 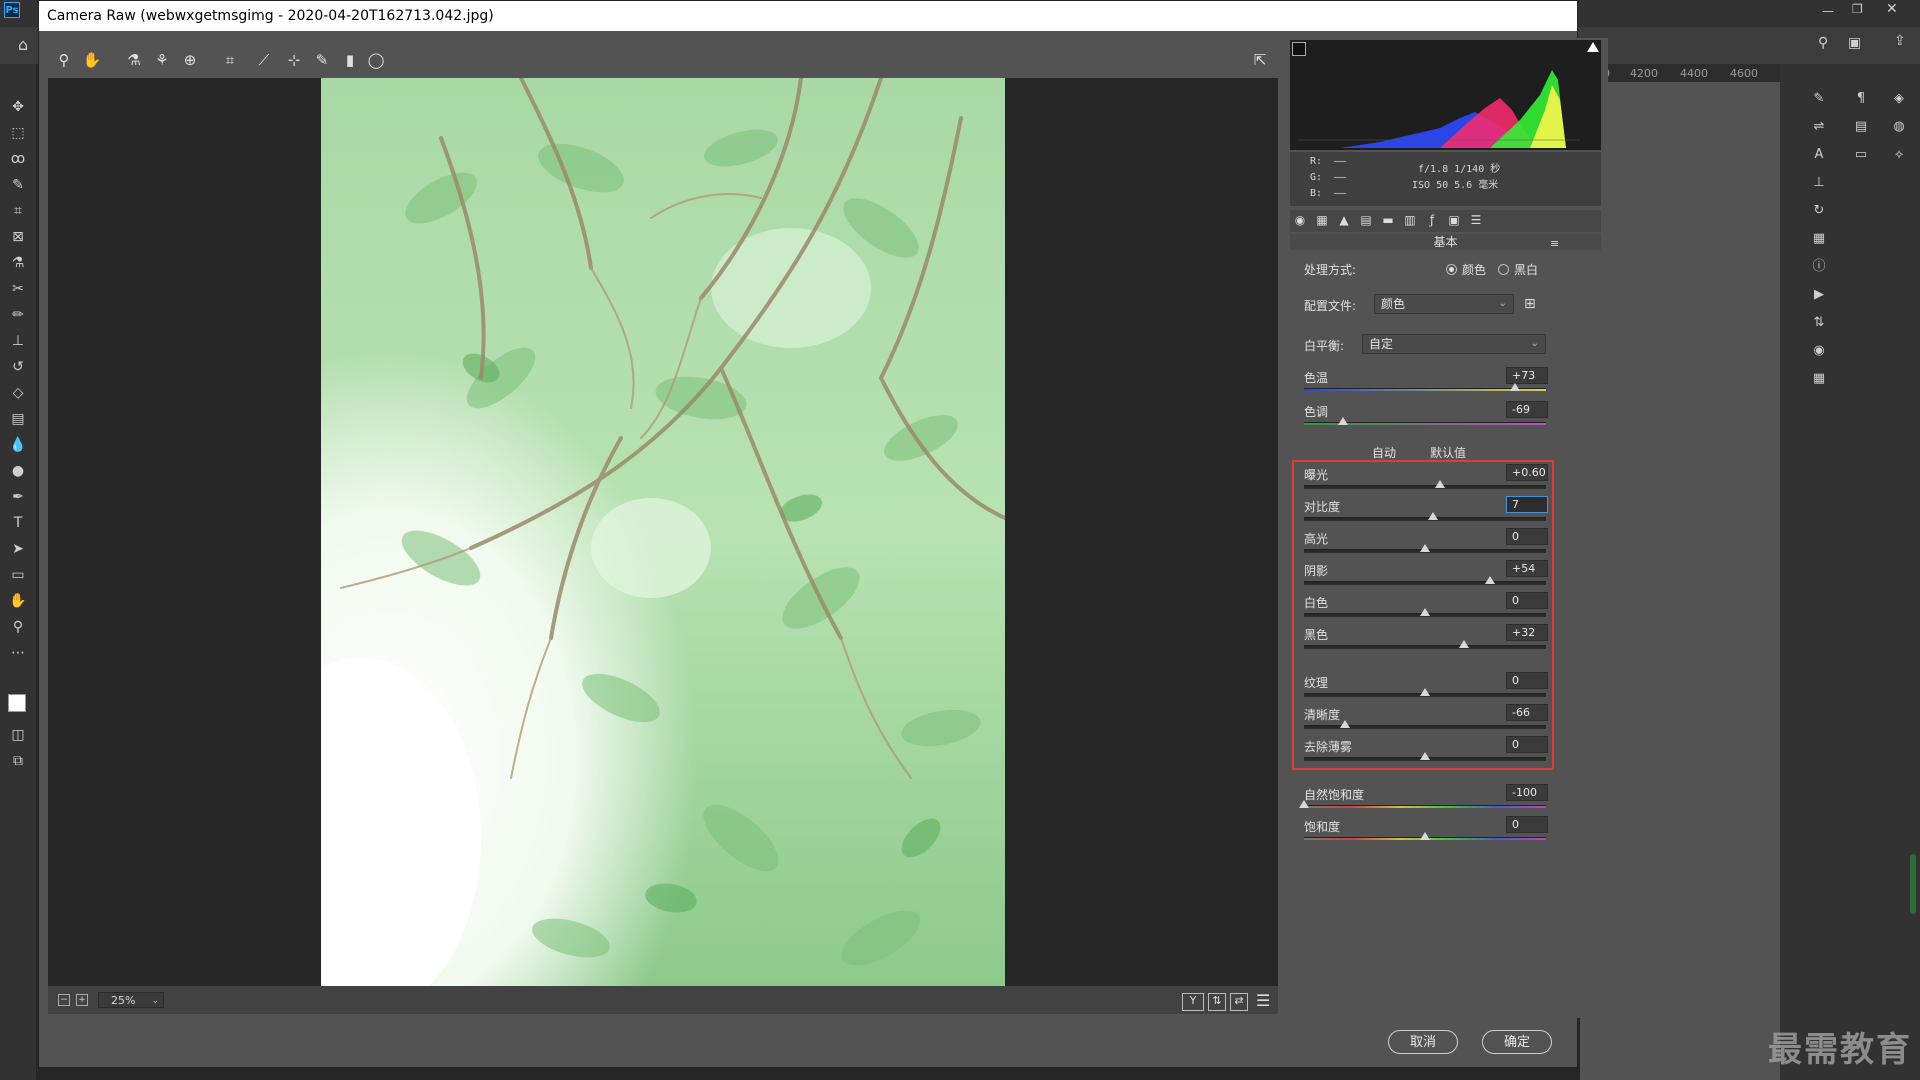 I want to click on play-actions-icon: ▶, so click(x=1819, y=295).